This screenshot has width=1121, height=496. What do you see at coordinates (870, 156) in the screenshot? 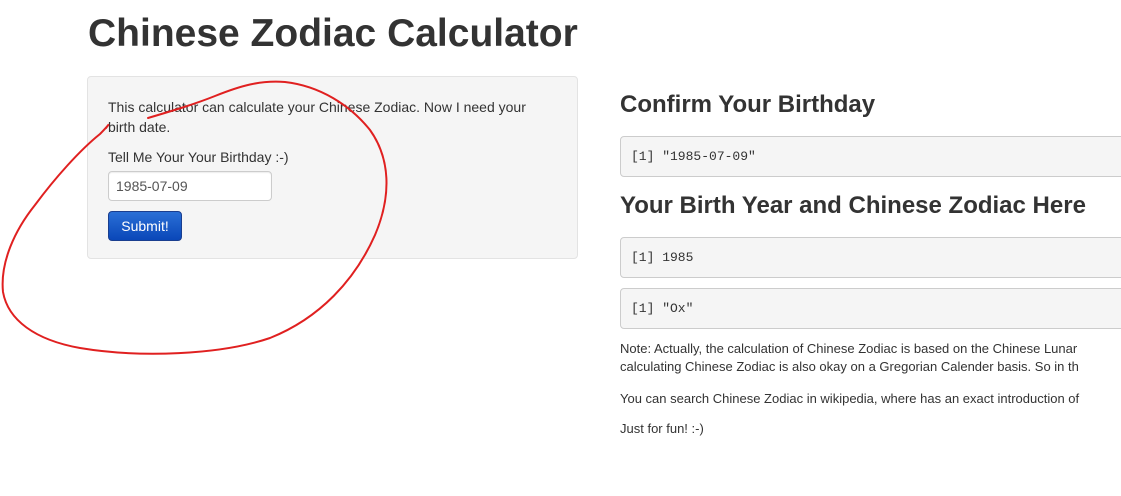
I see `confirm-birthday-output: [1] "1985-07-09"` at bounding box center [870, 156].